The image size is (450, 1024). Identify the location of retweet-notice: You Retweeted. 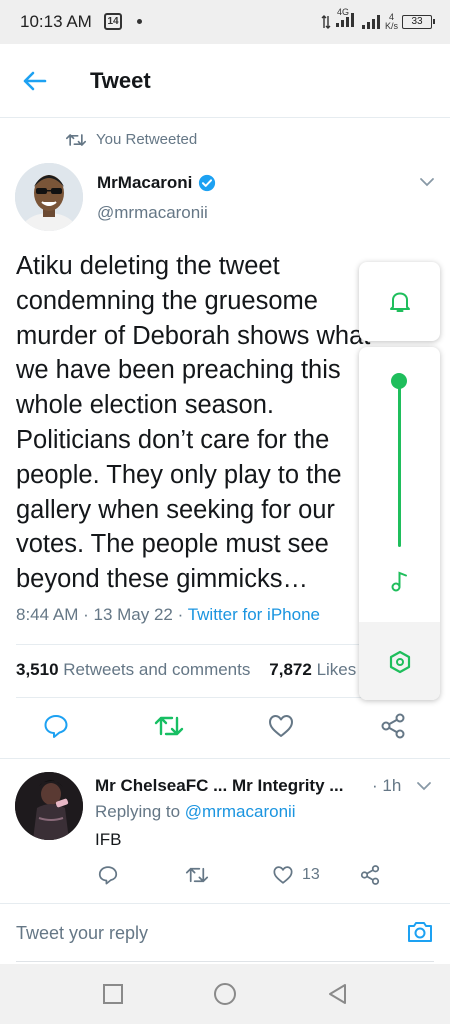
(131, 139).